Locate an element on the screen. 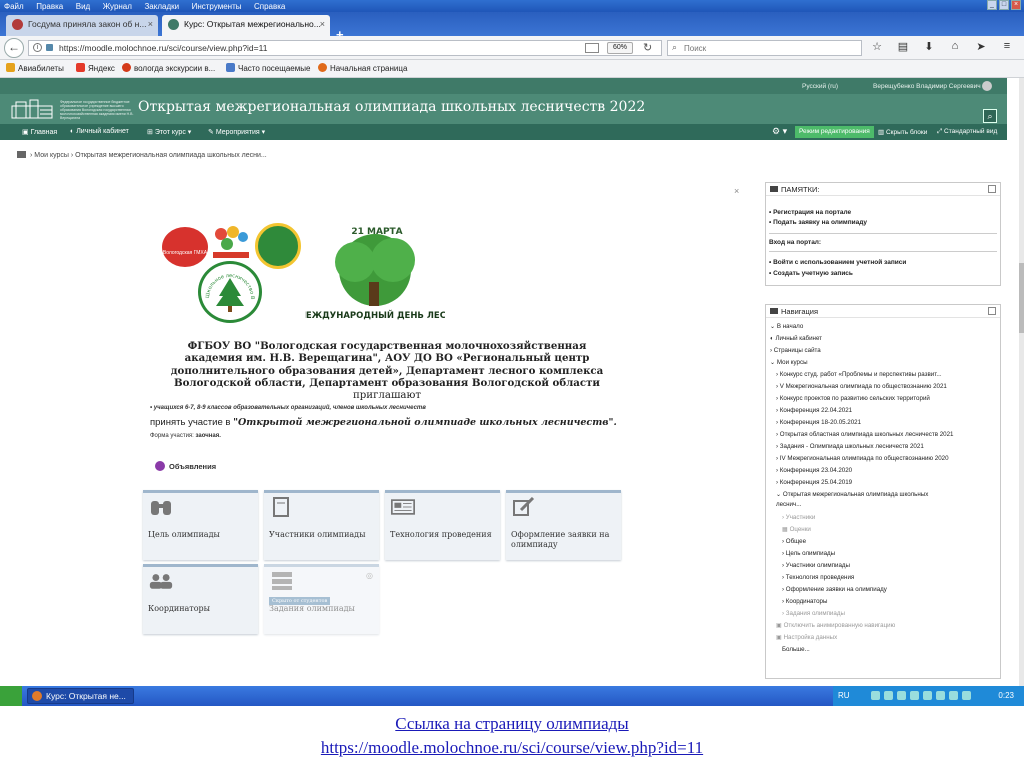 This screenshot has width=1024, height=767. tile-coordinators: Координаторы is located at coordinates (200, 599).